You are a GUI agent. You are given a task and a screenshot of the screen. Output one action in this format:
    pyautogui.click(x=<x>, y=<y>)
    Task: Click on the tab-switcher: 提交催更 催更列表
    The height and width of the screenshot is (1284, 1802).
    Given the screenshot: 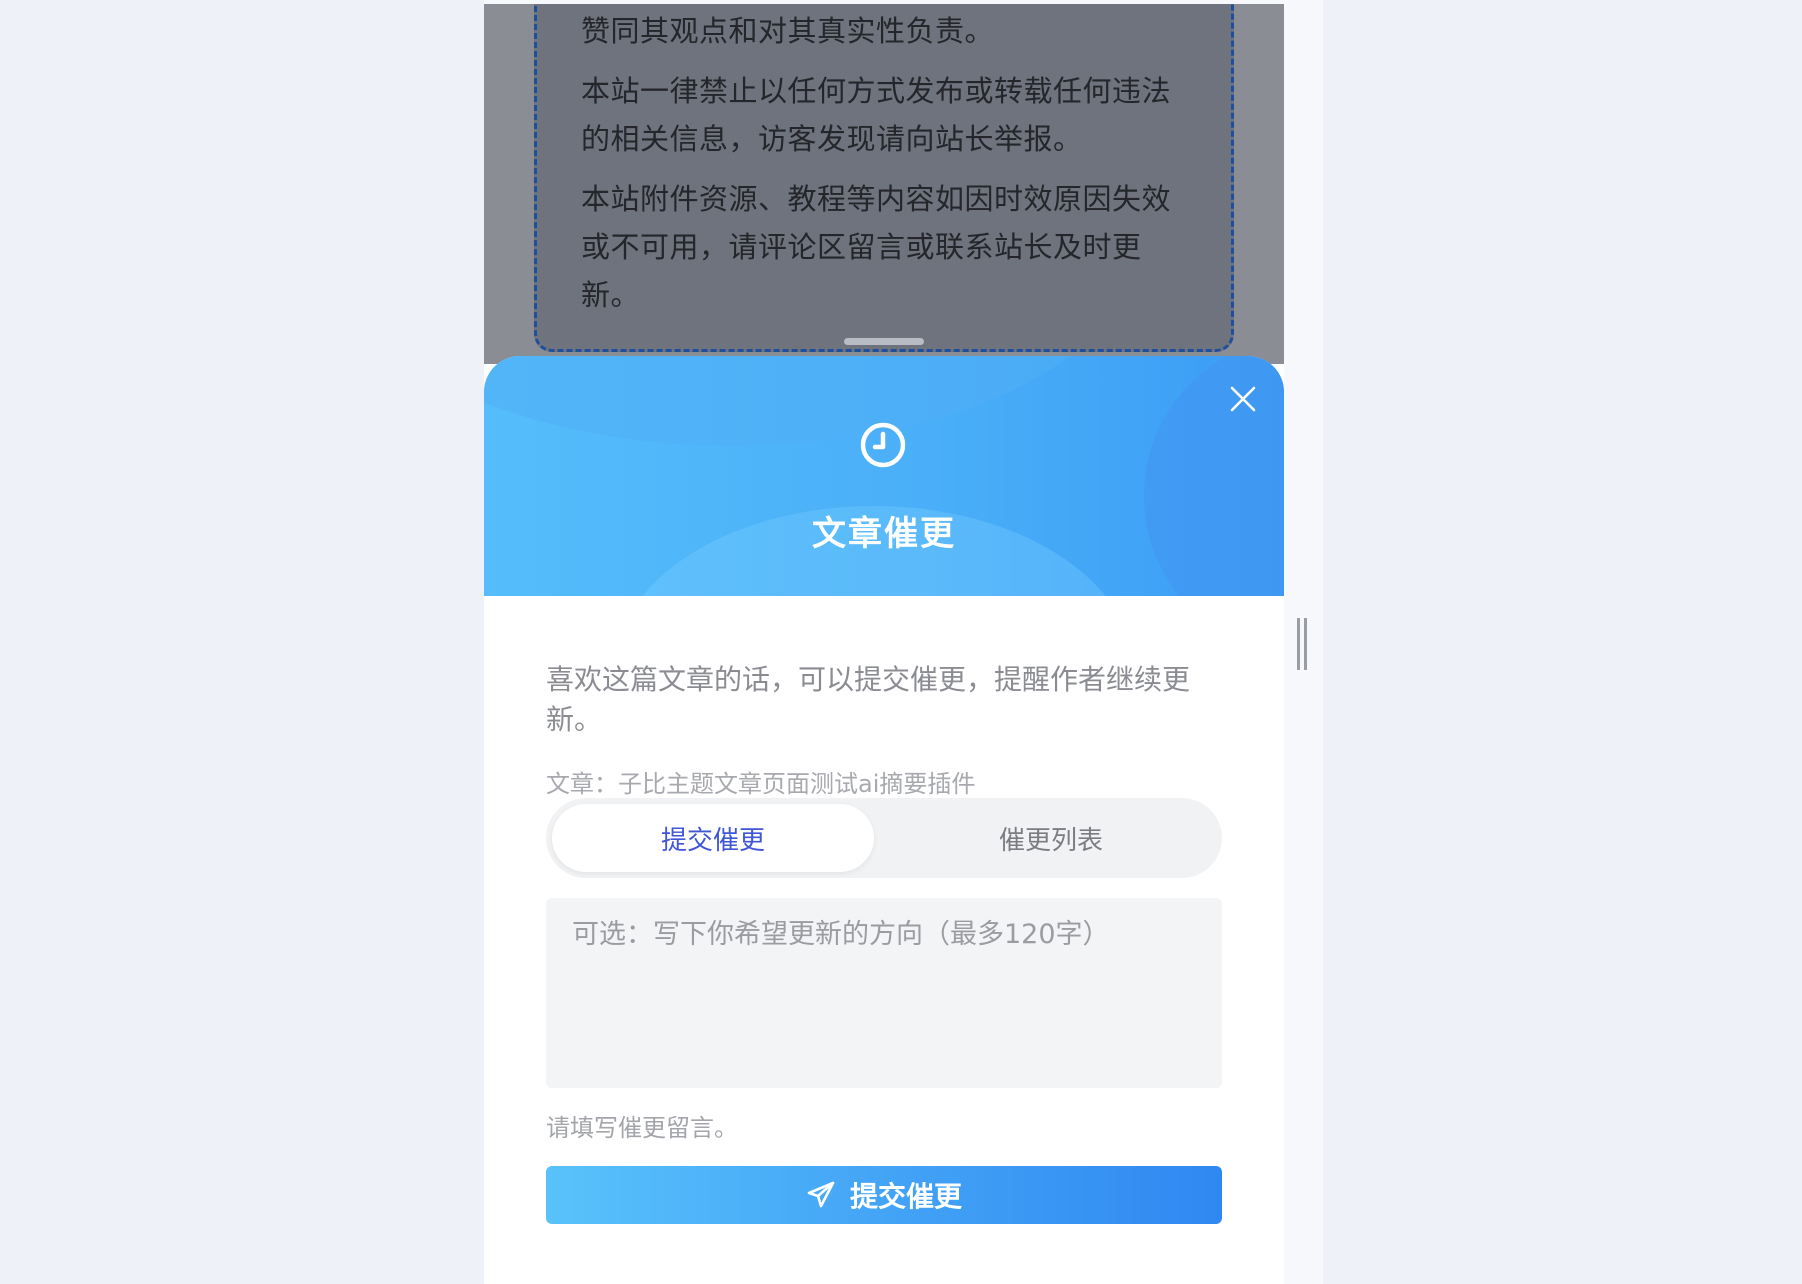 What is the action you would take?
    pyautogui.click(x=884, y=838)
    